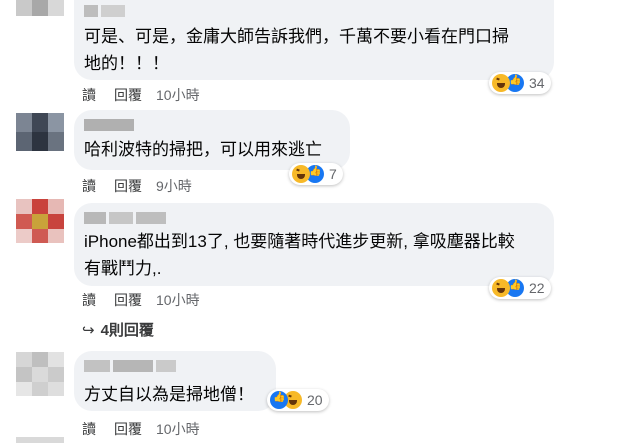 The height and width of the screenshot is (443, 622). Describe the element at coordinates (298, 400) in the screenshot. I see `reaction-summary: 20` at that location.